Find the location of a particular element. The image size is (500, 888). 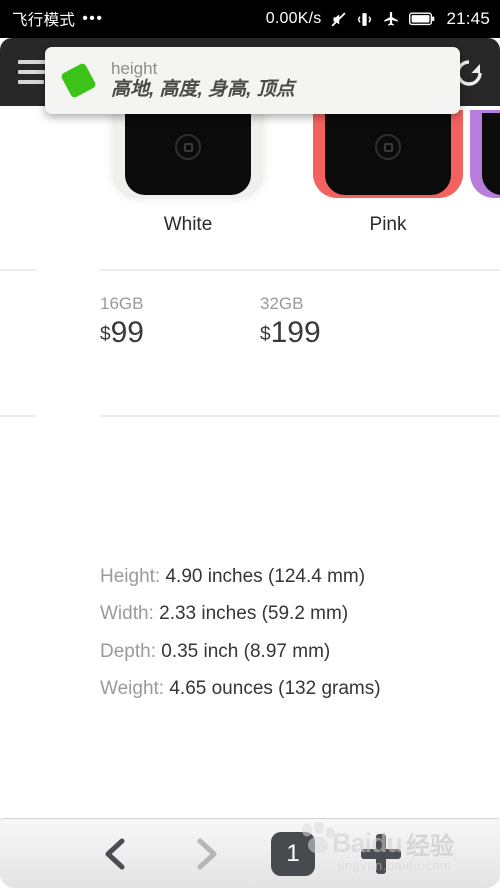

spec-row-depth: Depth: 0.35 inch (8.97 mm) is located at coordinates (300, 651).